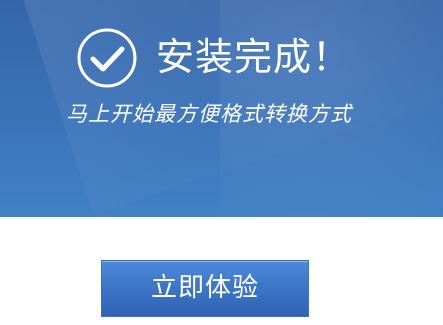 This screenshot has width=443, height=325. Describe the element at coordinates (209, 114) in the screenshot. I see `install-subtitle: 马上开始最方便格式转换方式` at that location.